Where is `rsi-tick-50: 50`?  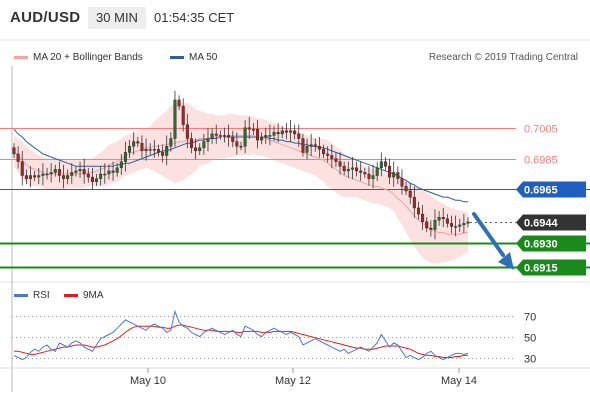 rsi-tick-50: 50 is located at coordinates (530, 339).